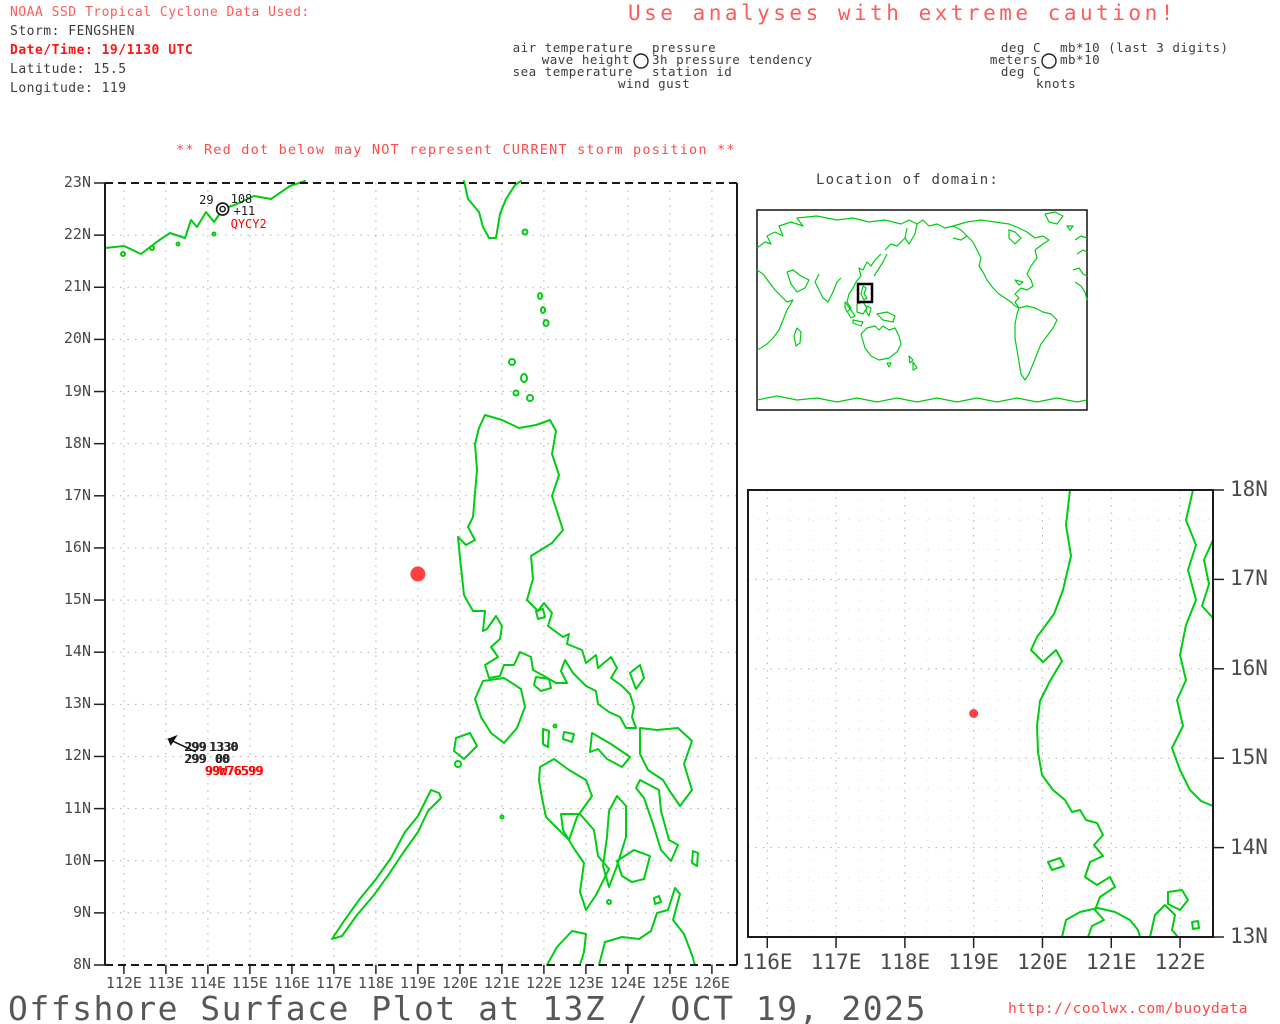 This screenshot has height=1024, width=1280. I want to click on main-lat-label-17N: 17N, so click(77, 494).